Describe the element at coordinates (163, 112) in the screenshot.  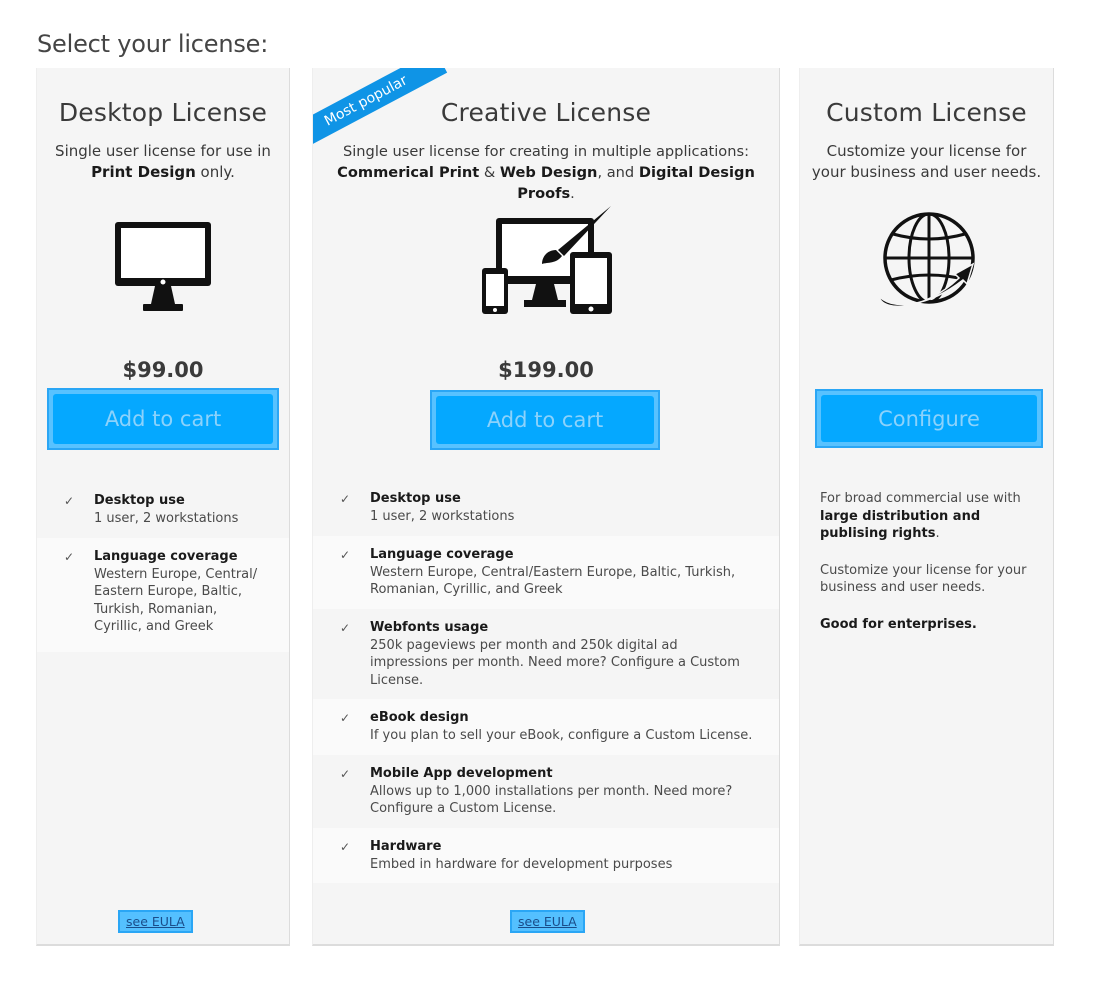
I see `desktop-license-title: Desktop License` at that location.